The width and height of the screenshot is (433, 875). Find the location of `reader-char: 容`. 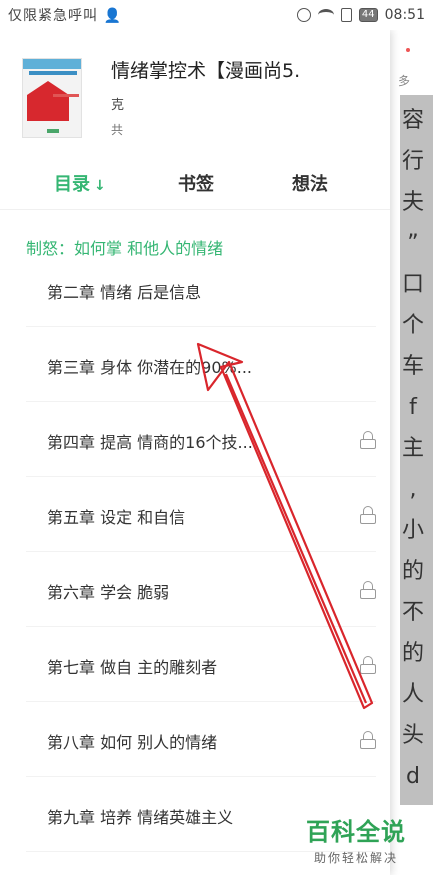

reader-char: 容 is located at coordinates (412, 120).